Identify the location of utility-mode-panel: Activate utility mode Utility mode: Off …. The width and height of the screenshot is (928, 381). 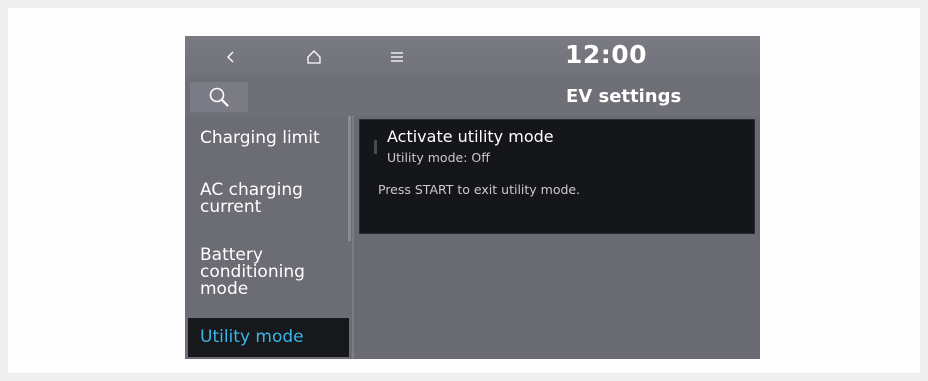
(557, 176).